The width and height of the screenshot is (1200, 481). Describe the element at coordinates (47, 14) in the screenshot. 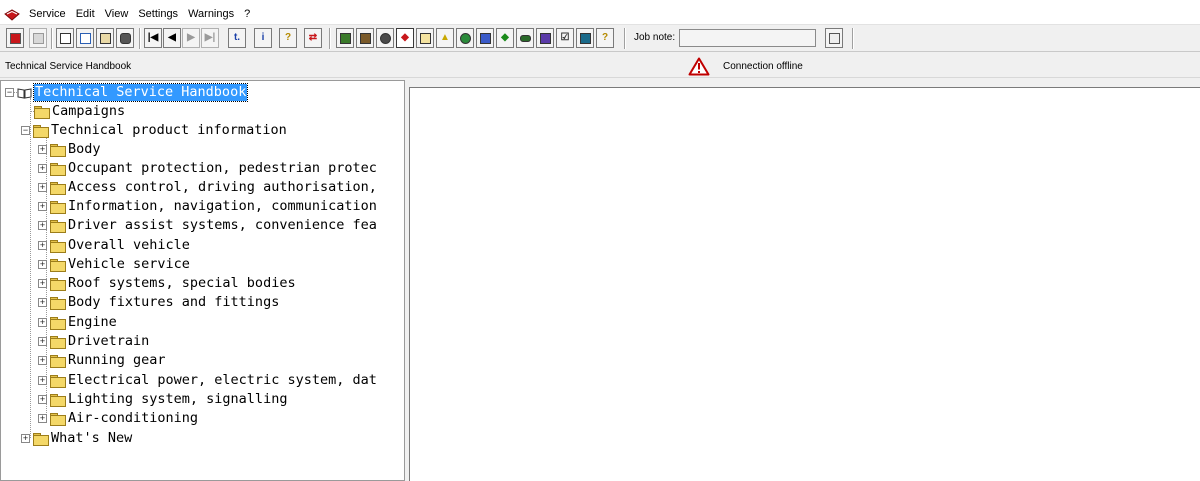

I see `menu-service: Service` at that location.